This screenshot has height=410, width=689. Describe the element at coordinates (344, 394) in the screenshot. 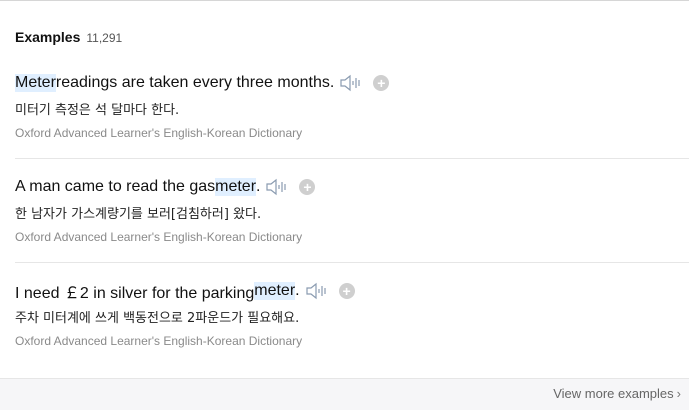

I see `examples-footer: View more examples ›` at that location.